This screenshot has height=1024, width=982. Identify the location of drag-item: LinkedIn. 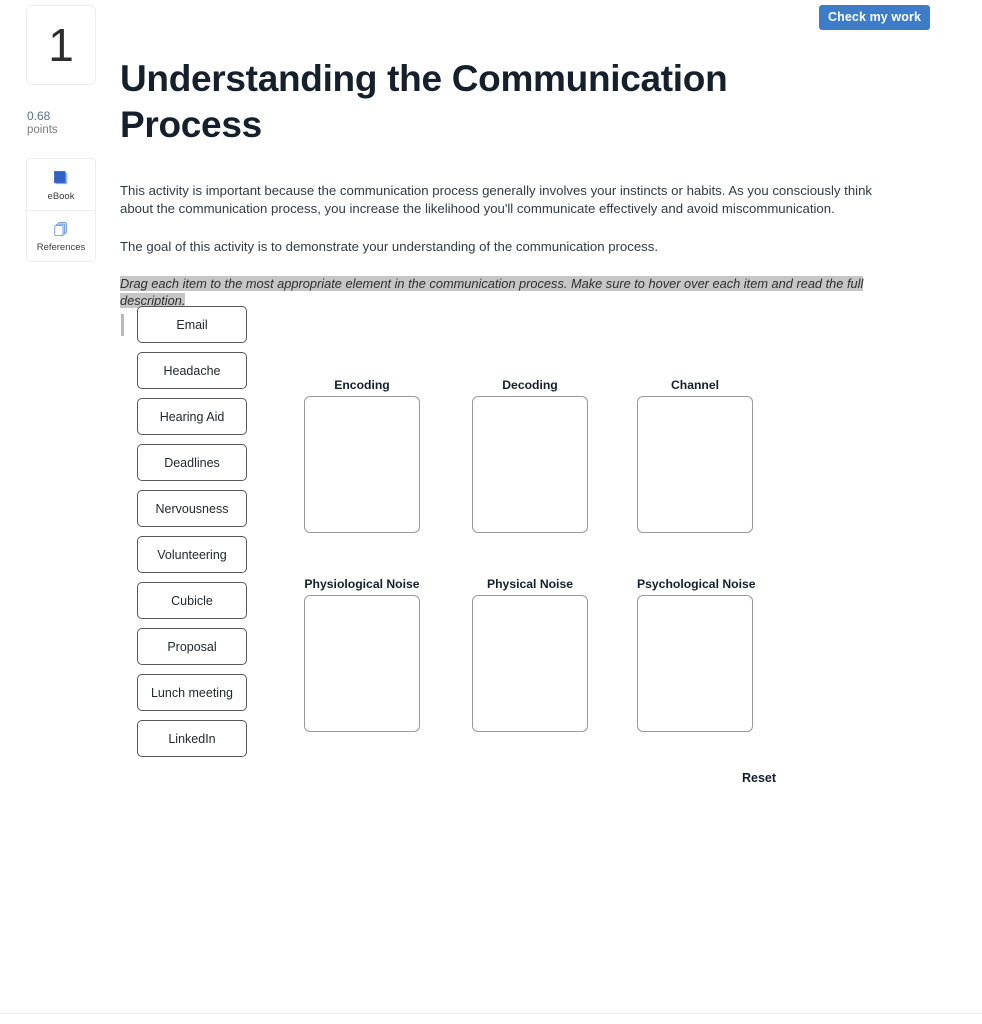
(192, 738).